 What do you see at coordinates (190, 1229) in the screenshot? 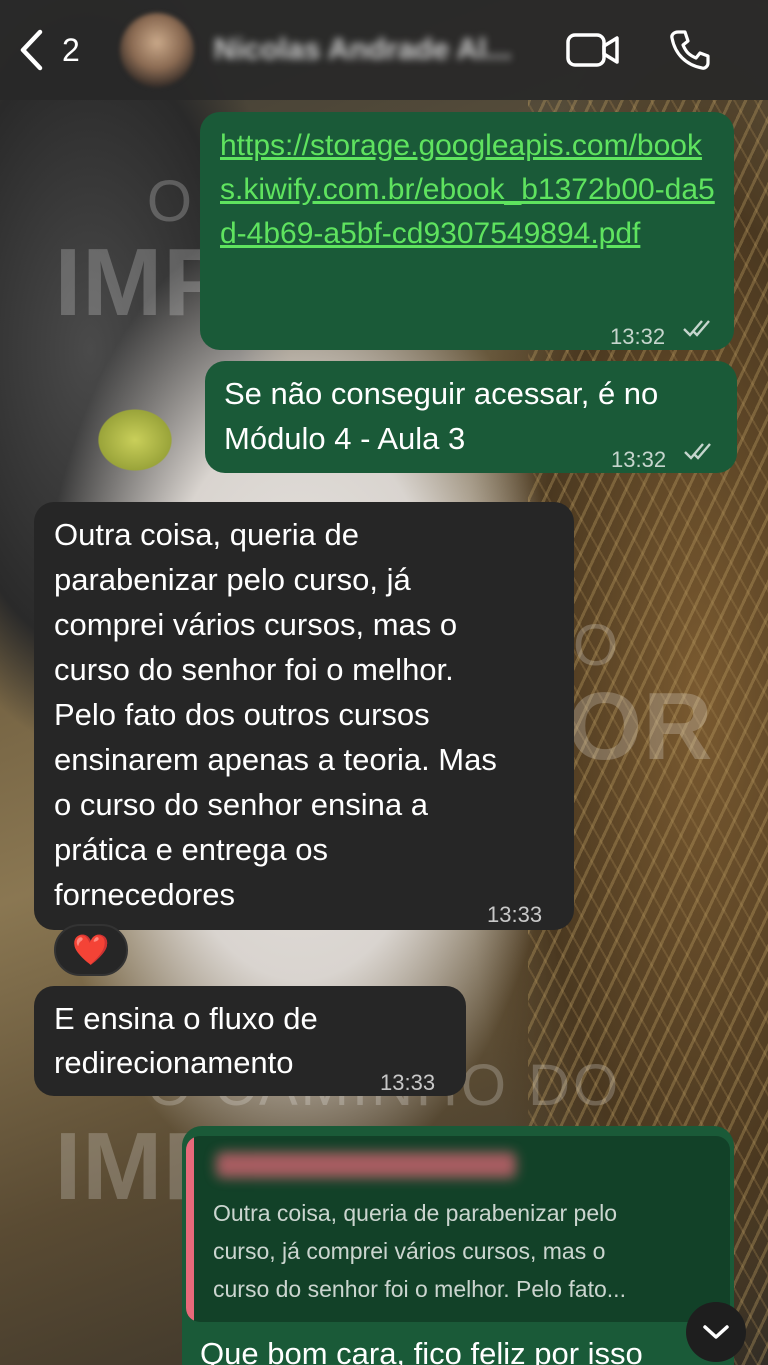
I see `quote-bar` at bounding box center [190, 1229].